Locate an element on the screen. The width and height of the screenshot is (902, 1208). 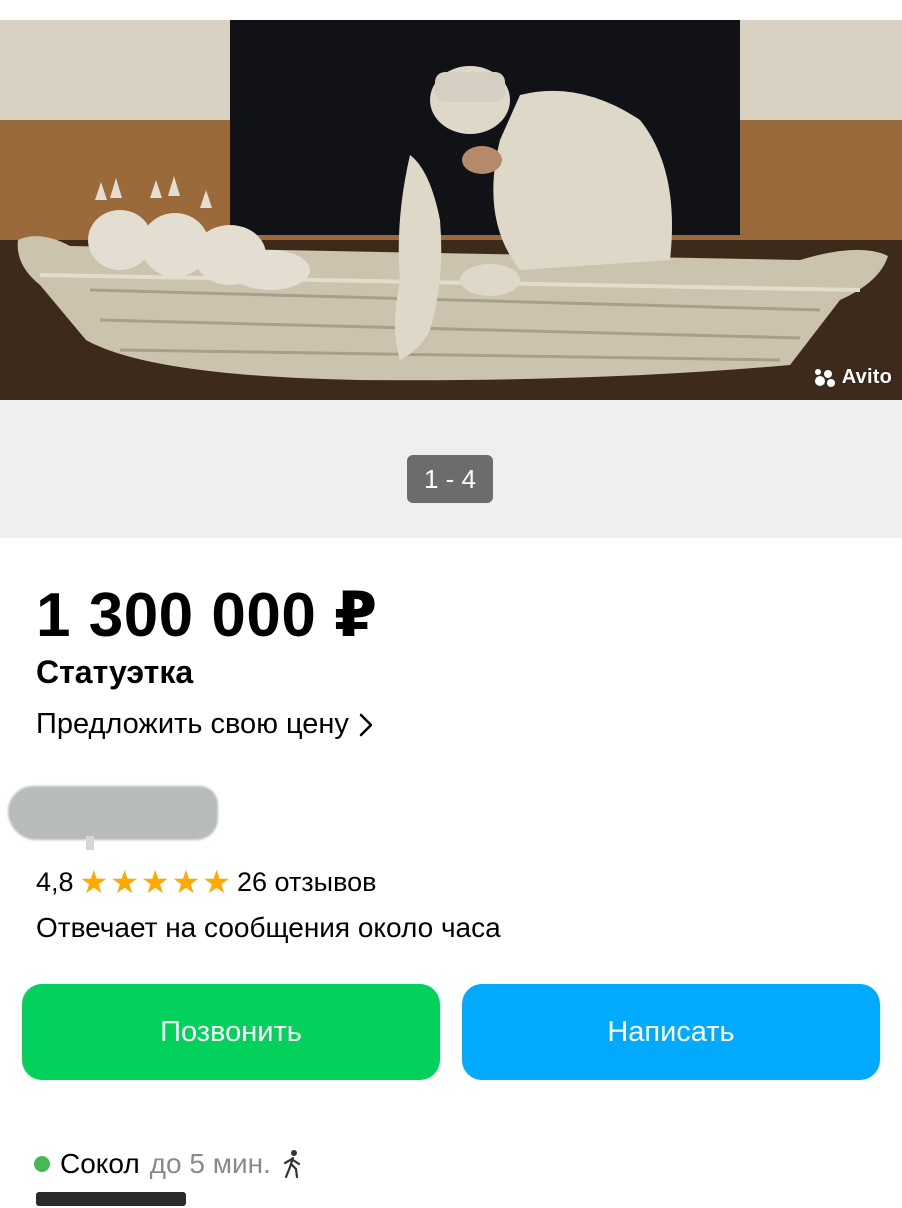
metro-location: Сокол до 5 мин. is located at coordinates (168, 1164).